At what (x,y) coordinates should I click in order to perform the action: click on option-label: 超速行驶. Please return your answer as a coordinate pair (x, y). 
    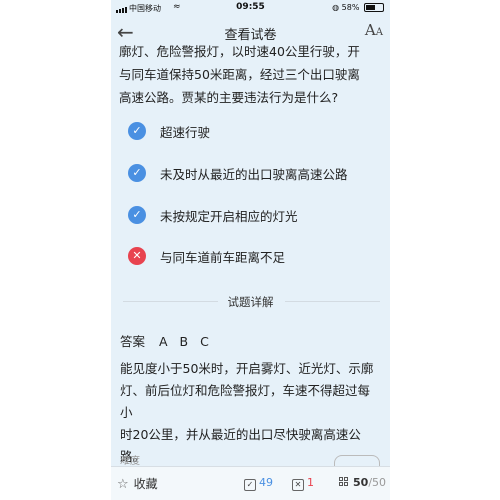
    Looking at the image, I should click on (185, 132).